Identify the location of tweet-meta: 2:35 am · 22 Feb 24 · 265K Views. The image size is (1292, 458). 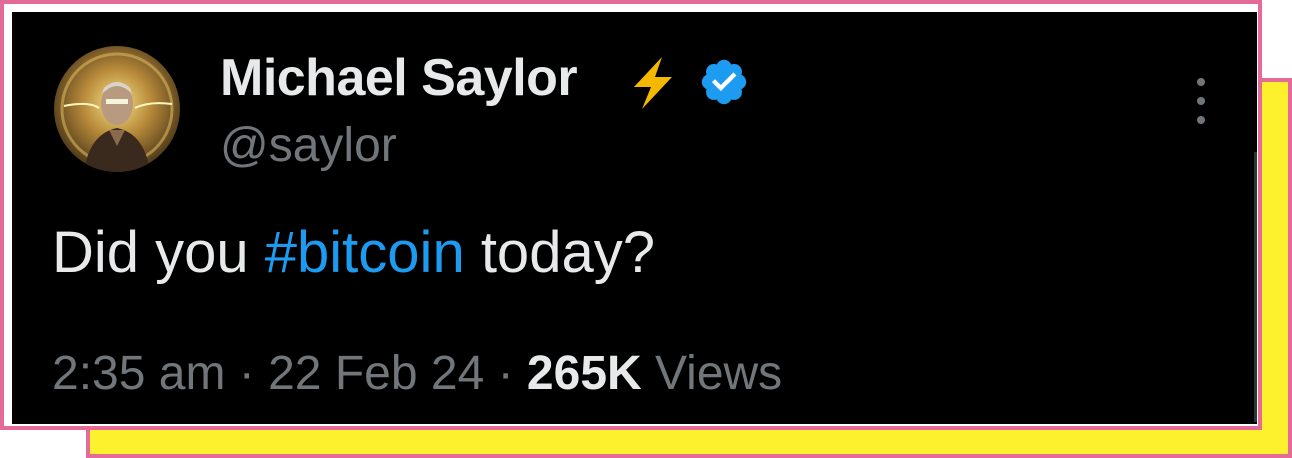
(417, 374).